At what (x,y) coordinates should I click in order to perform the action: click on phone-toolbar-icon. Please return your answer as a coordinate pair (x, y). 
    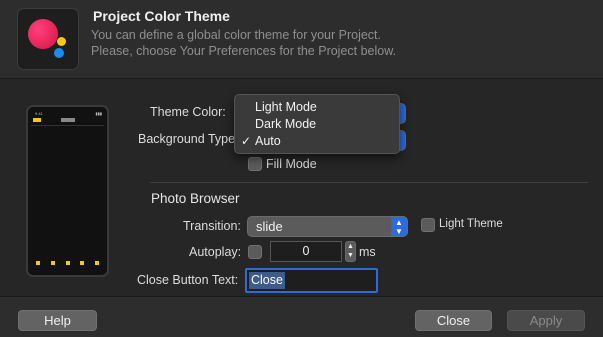
    Looking at the image, I should click on (37, 120).